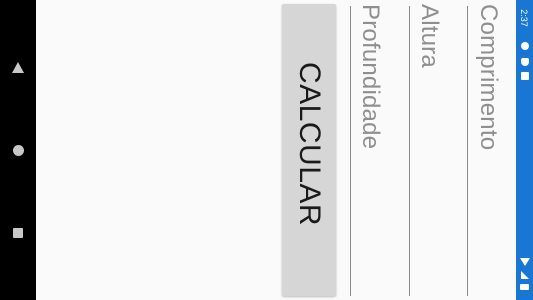 Image resolution: width=533 pixels, height=300 pixels. What do you see at coordinates (18, 67) in the screenshot?
I see `back-icon` at bounding box center [18, 67].